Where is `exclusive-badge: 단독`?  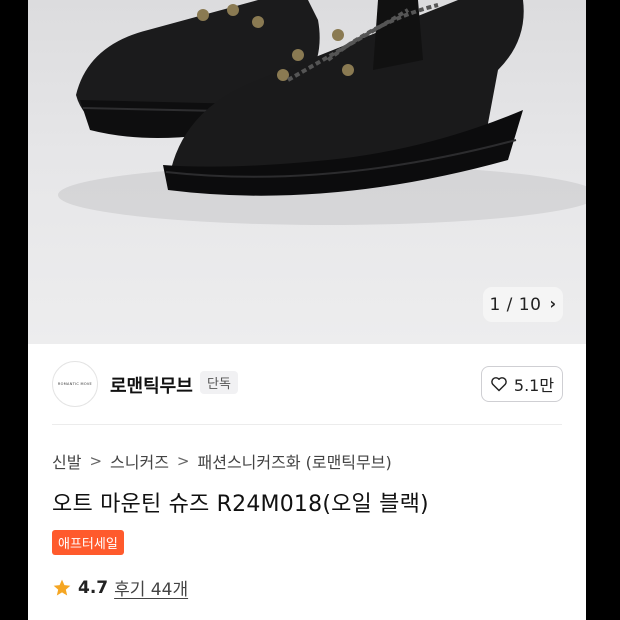
exclusive-badge: 단독 is located at coordinates (219, 382).